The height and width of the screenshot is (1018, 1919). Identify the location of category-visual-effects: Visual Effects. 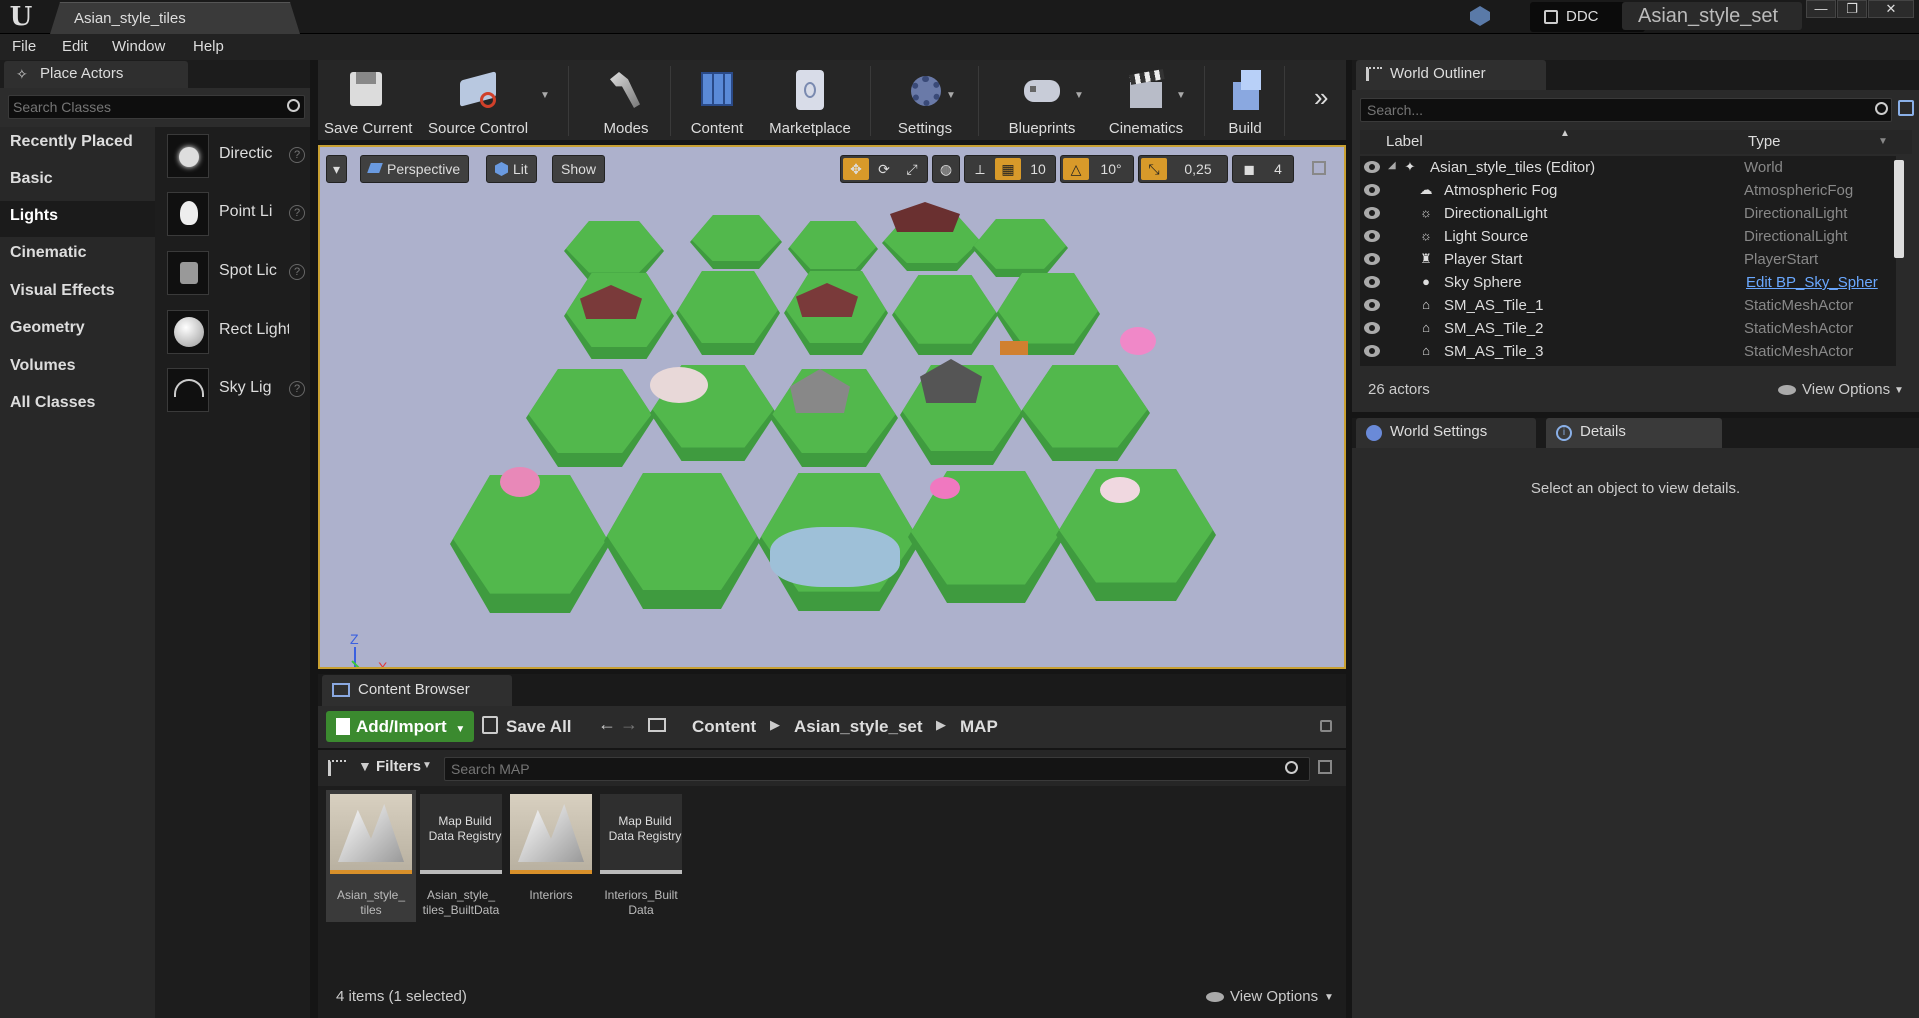
(77, 294).